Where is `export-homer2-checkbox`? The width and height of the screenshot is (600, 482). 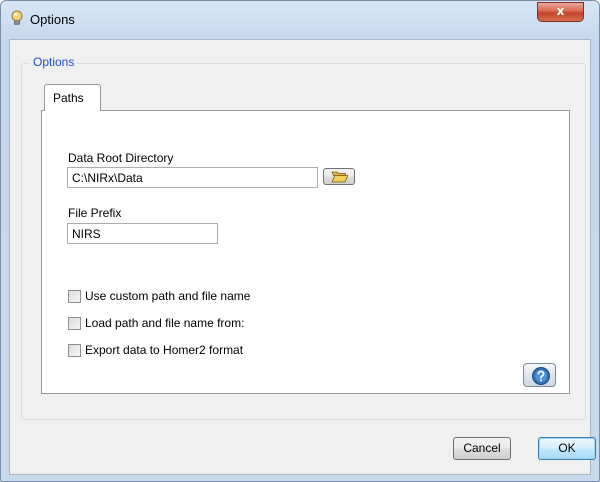
export-homer2-checkbox is located at coordinates (74, 350).